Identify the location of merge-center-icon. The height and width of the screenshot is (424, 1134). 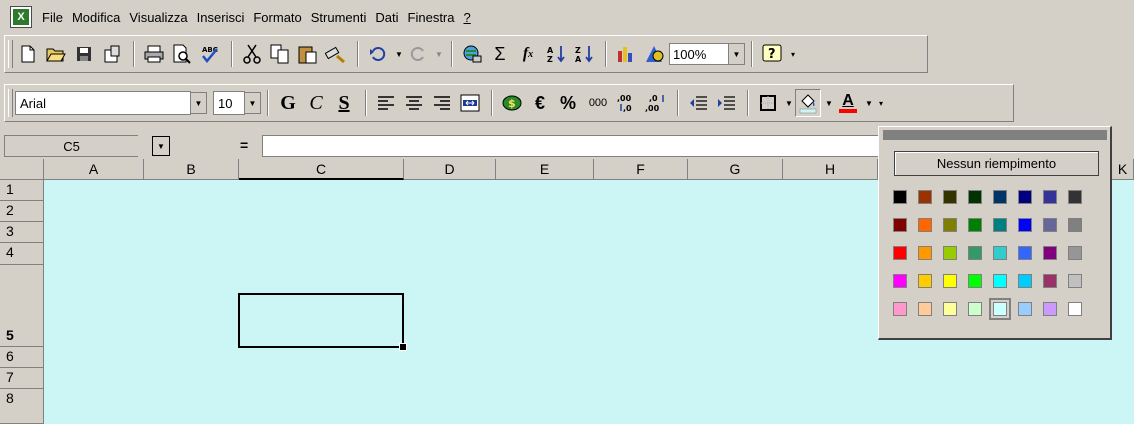
(470, 103).